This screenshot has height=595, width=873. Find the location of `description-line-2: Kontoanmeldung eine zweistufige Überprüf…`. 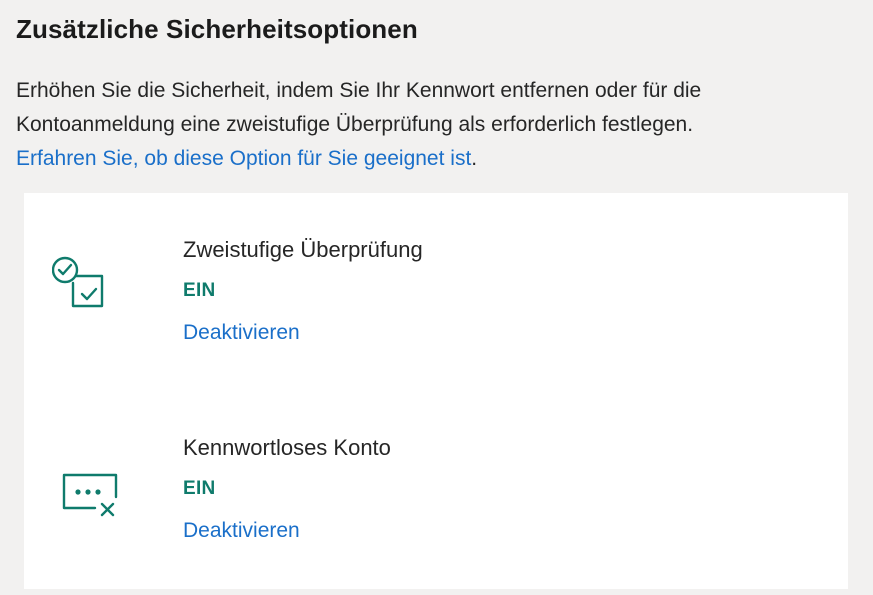

description-line-2: Kontoanmeldung eine zweistufige Überprüf… is located at coordinates (355, 124).